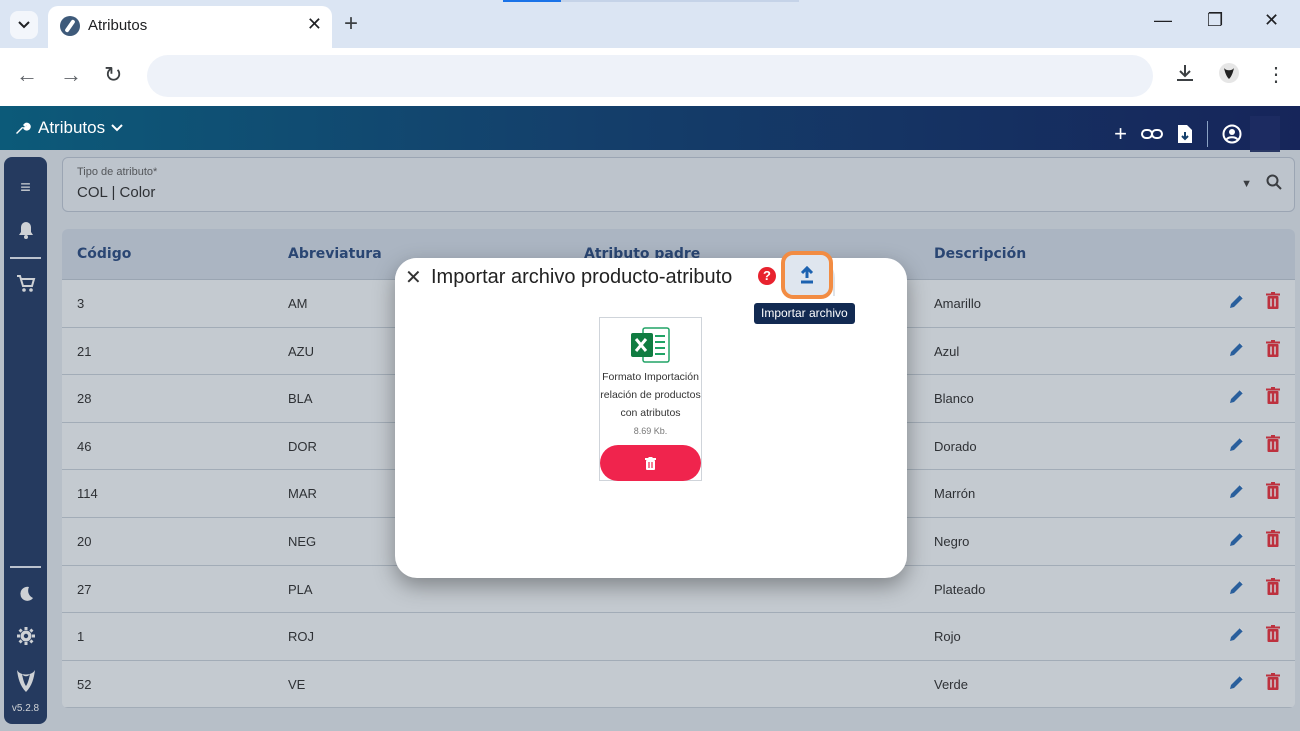 Image resolution: width=1300 pixels, height=731 pixels. What do you see at coordinates (71, 75) in the screenshot?
I see `forward-icon: →` at bounding box center [71, 75].